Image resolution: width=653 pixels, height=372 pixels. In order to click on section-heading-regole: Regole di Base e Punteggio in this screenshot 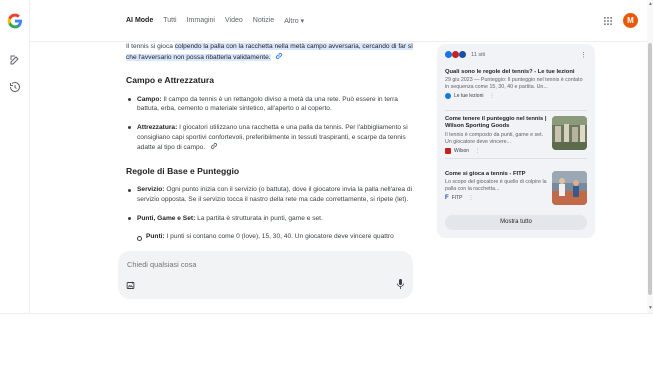, I will do `click(183, 170)`.